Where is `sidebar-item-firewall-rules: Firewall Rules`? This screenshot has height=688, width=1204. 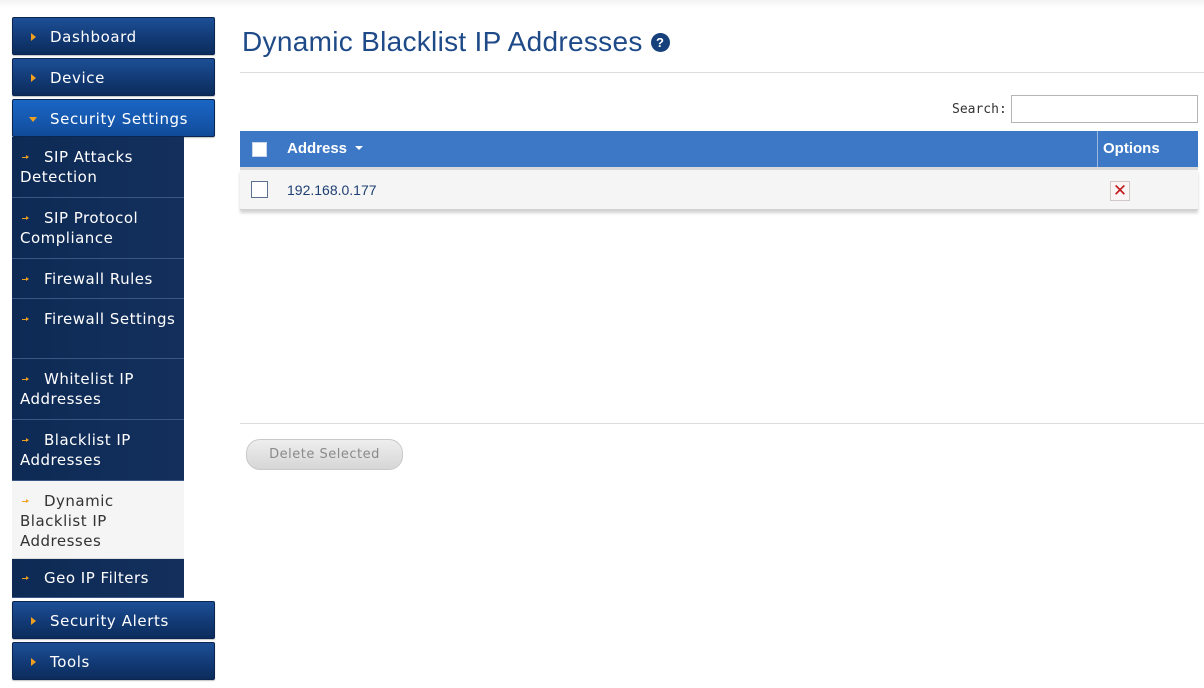 sidebar-item-firewall-rules: Firewall Rules is located at coordinates (98, 279).